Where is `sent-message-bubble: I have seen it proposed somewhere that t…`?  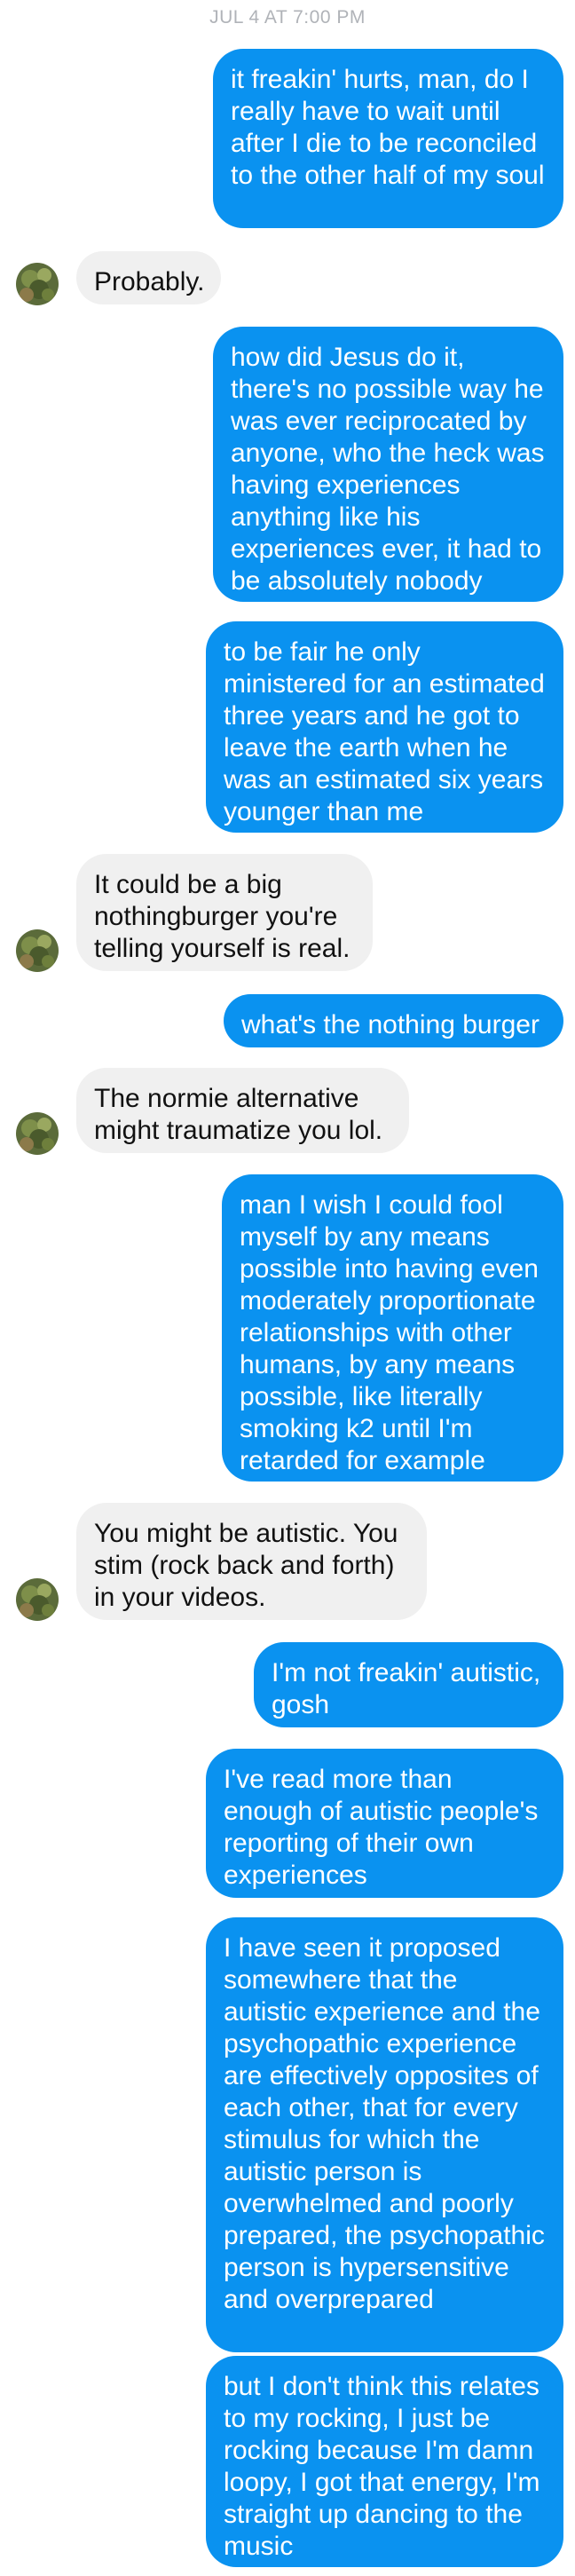
sent-message-bubble: I have seen it proposed somewhere that t… is located at coordinates (384, 2134).